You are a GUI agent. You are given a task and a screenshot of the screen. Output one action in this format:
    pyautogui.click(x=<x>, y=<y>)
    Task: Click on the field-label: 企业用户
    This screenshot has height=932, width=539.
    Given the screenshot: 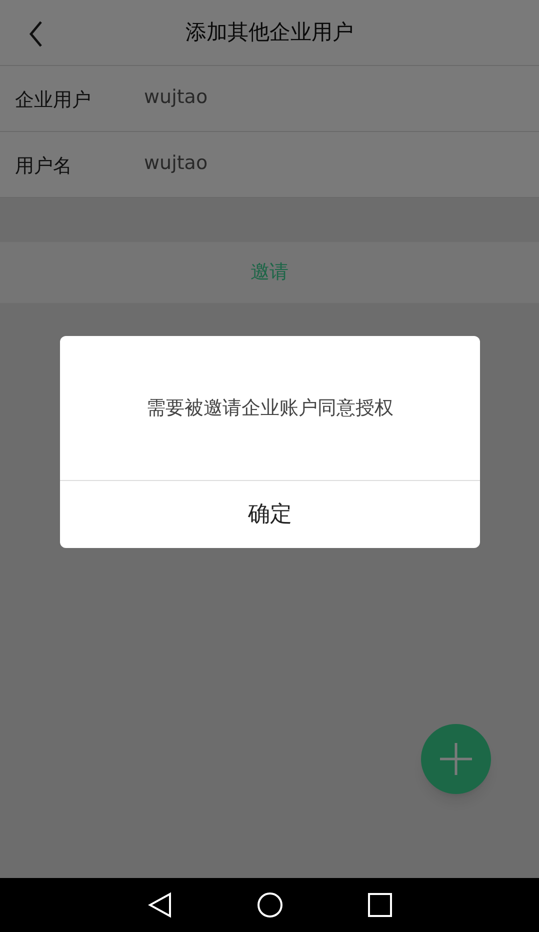 What is the action you would take?
    pyautogui.click(x=53, y=101)
    